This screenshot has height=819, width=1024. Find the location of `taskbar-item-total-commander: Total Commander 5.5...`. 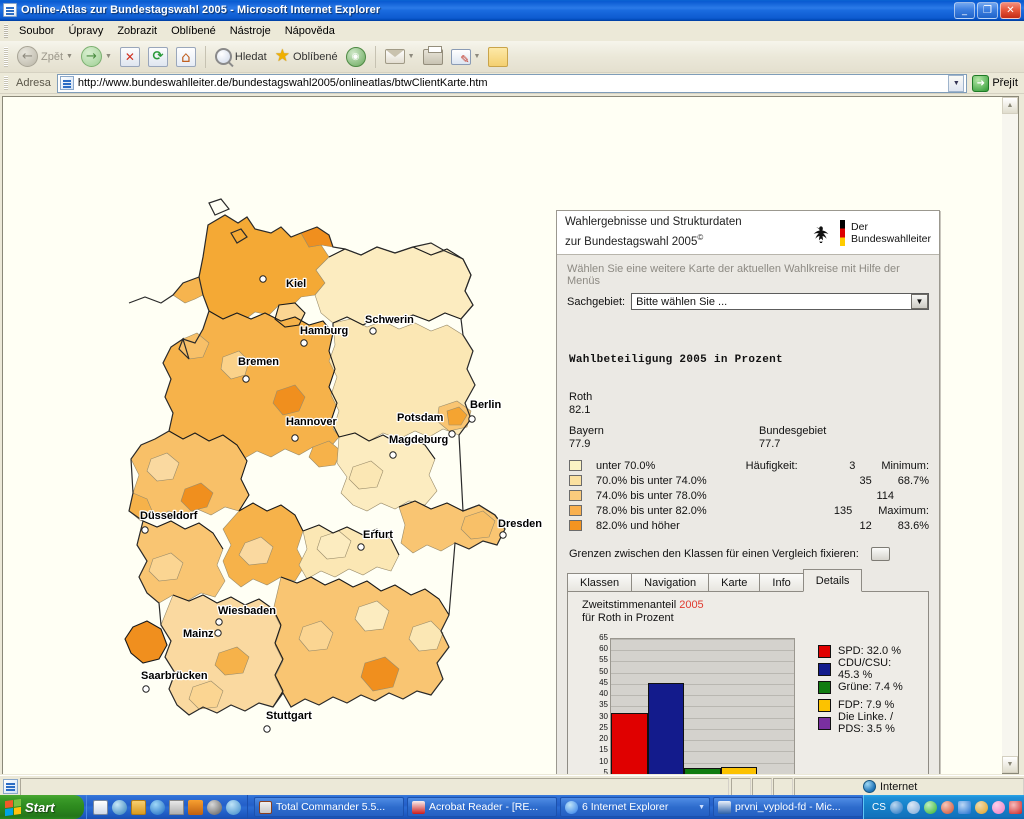

taskbar-item-total-commander: Total Commander 5.5... is located at coordinates (329, 807).